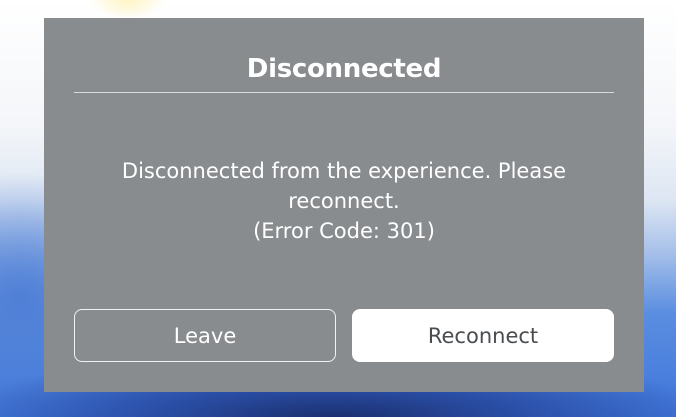  I want to click on reconnect-button: Reconnect, so click(483, 335).